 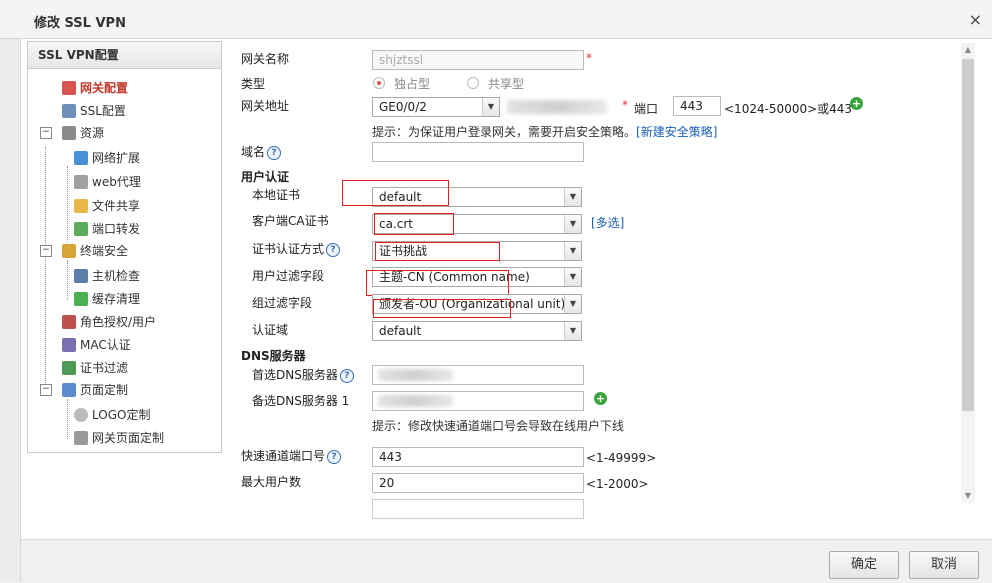 What do you see at coordinates (400, 331) in the screenshot?
I see `auth-domain-value: default` at bounding box center [400, 331].